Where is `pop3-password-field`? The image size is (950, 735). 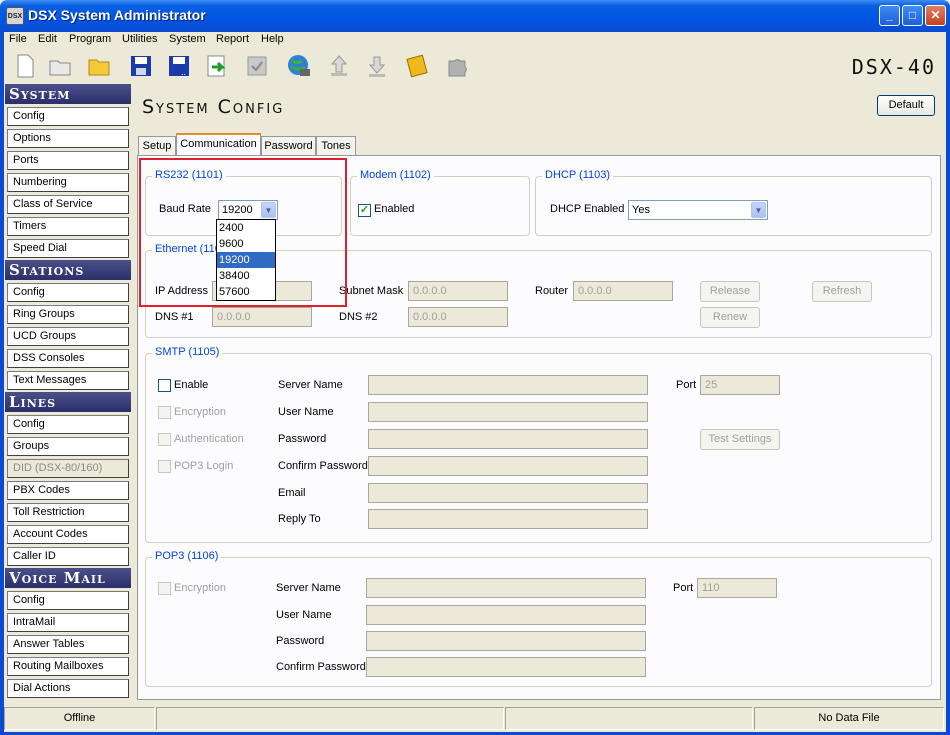 pop3-password-field is located at coordinates (506, 641).